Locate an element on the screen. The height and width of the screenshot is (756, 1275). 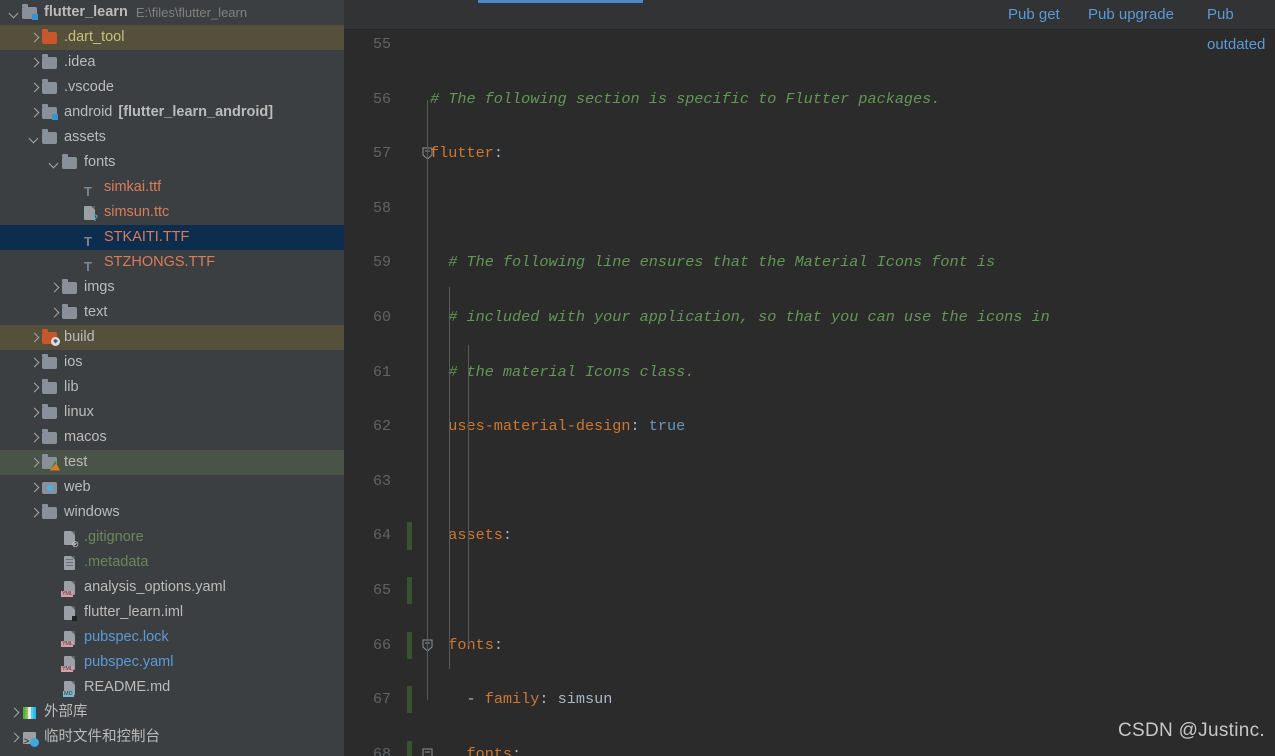
tree-item-macos: macos is located at coordinates (172, 437).